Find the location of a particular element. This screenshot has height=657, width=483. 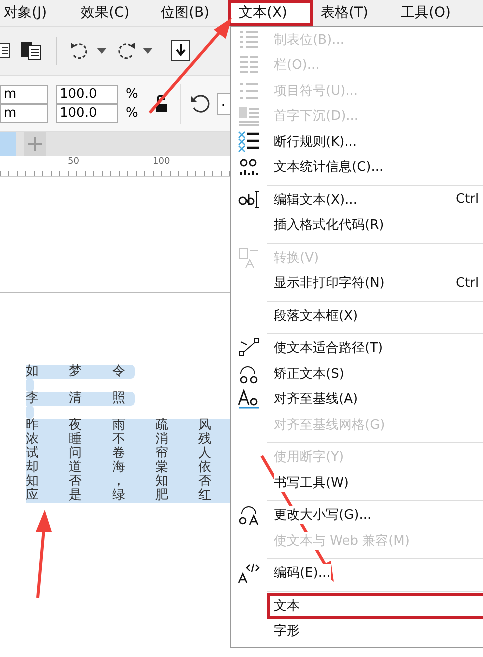

menu-item: 使文本适合路径(T) is located at coordinates (357, 348).